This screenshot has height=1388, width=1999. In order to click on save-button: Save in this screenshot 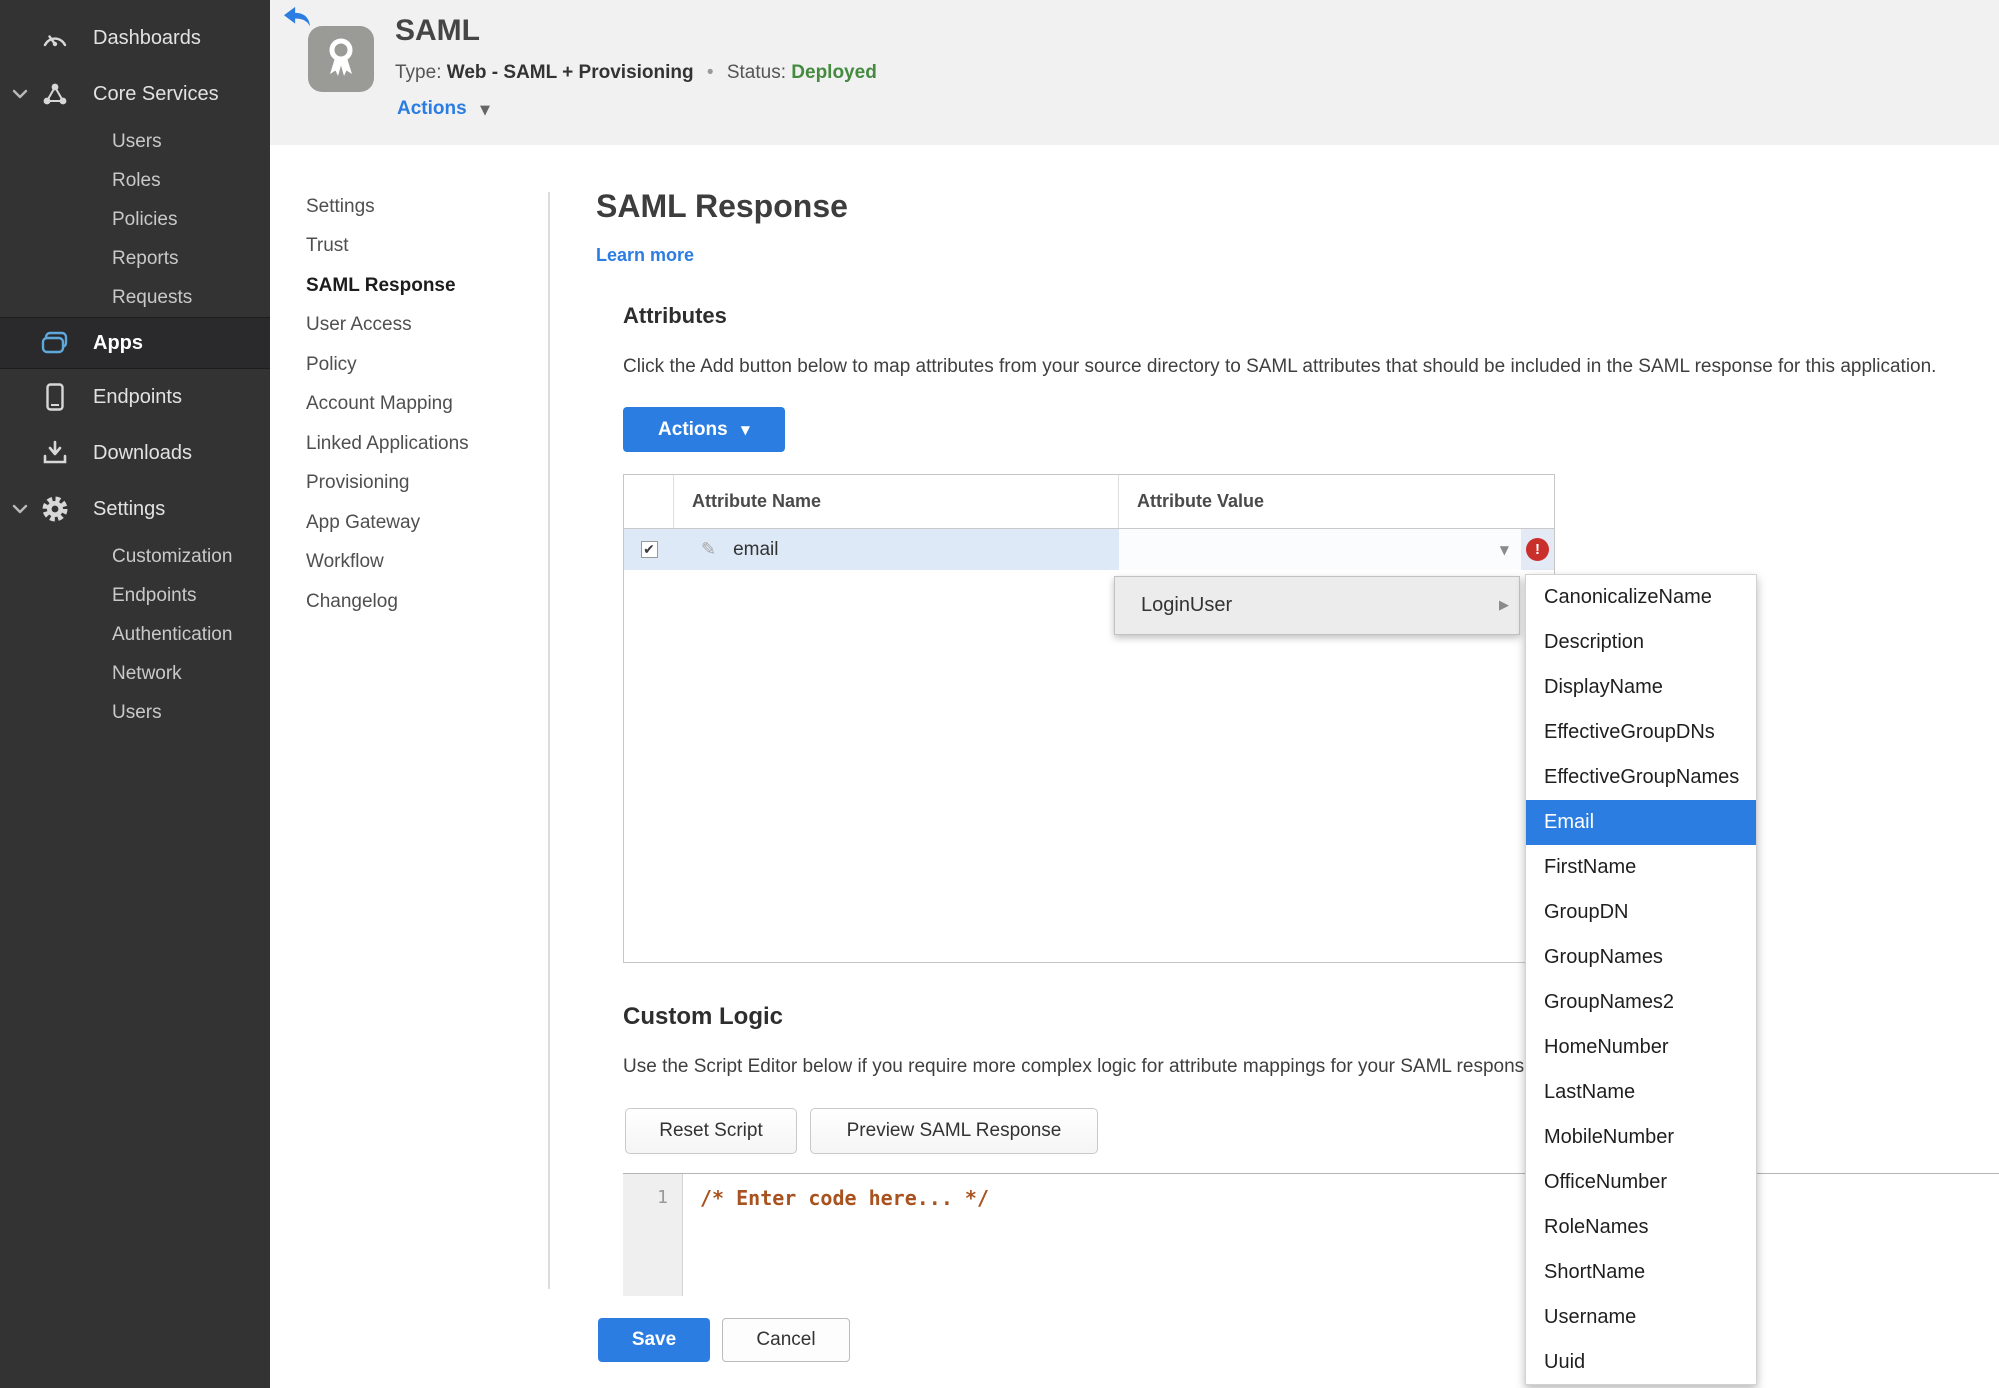, I will do `click(654, 1340)`.